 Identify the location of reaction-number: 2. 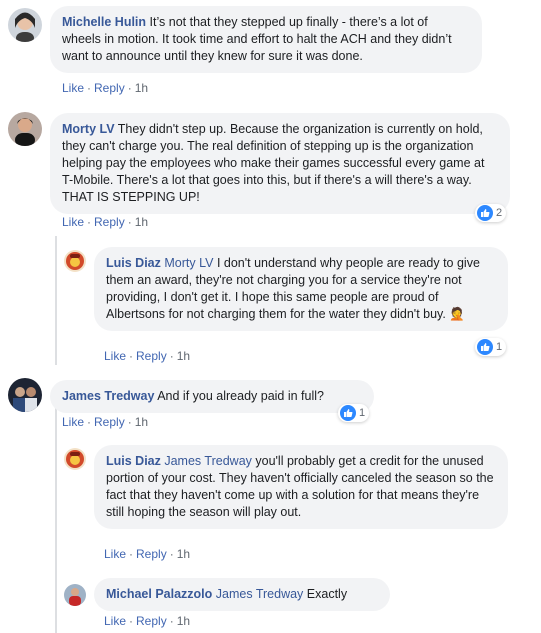
(499, 213).